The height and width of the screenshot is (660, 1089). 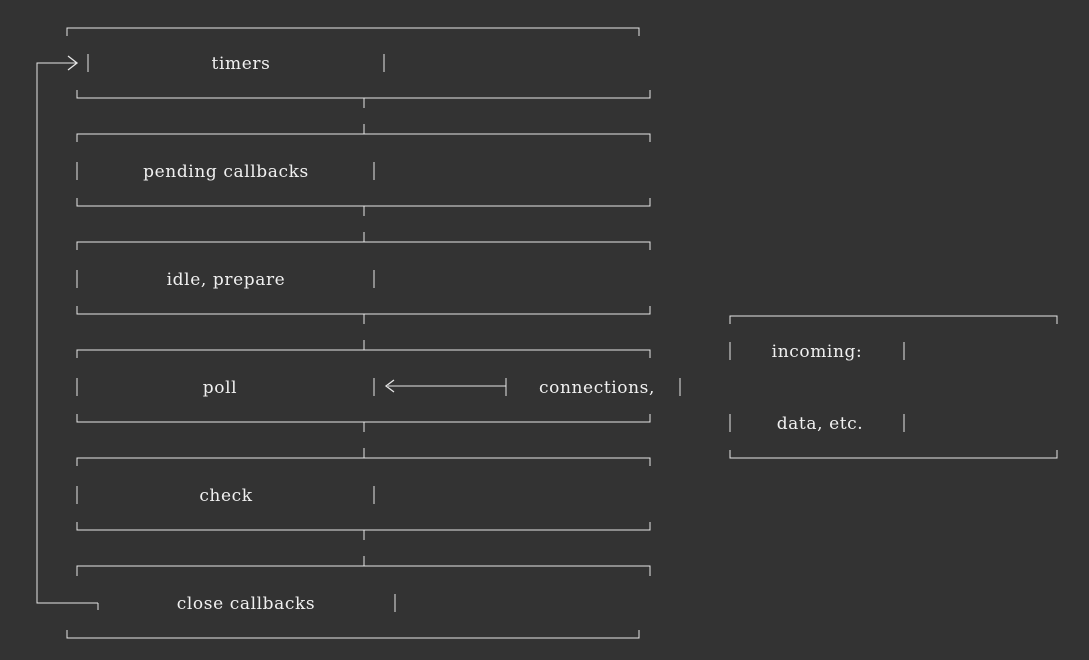 I want to click on phase-label-poll: poll, so click(x=220, y=388).